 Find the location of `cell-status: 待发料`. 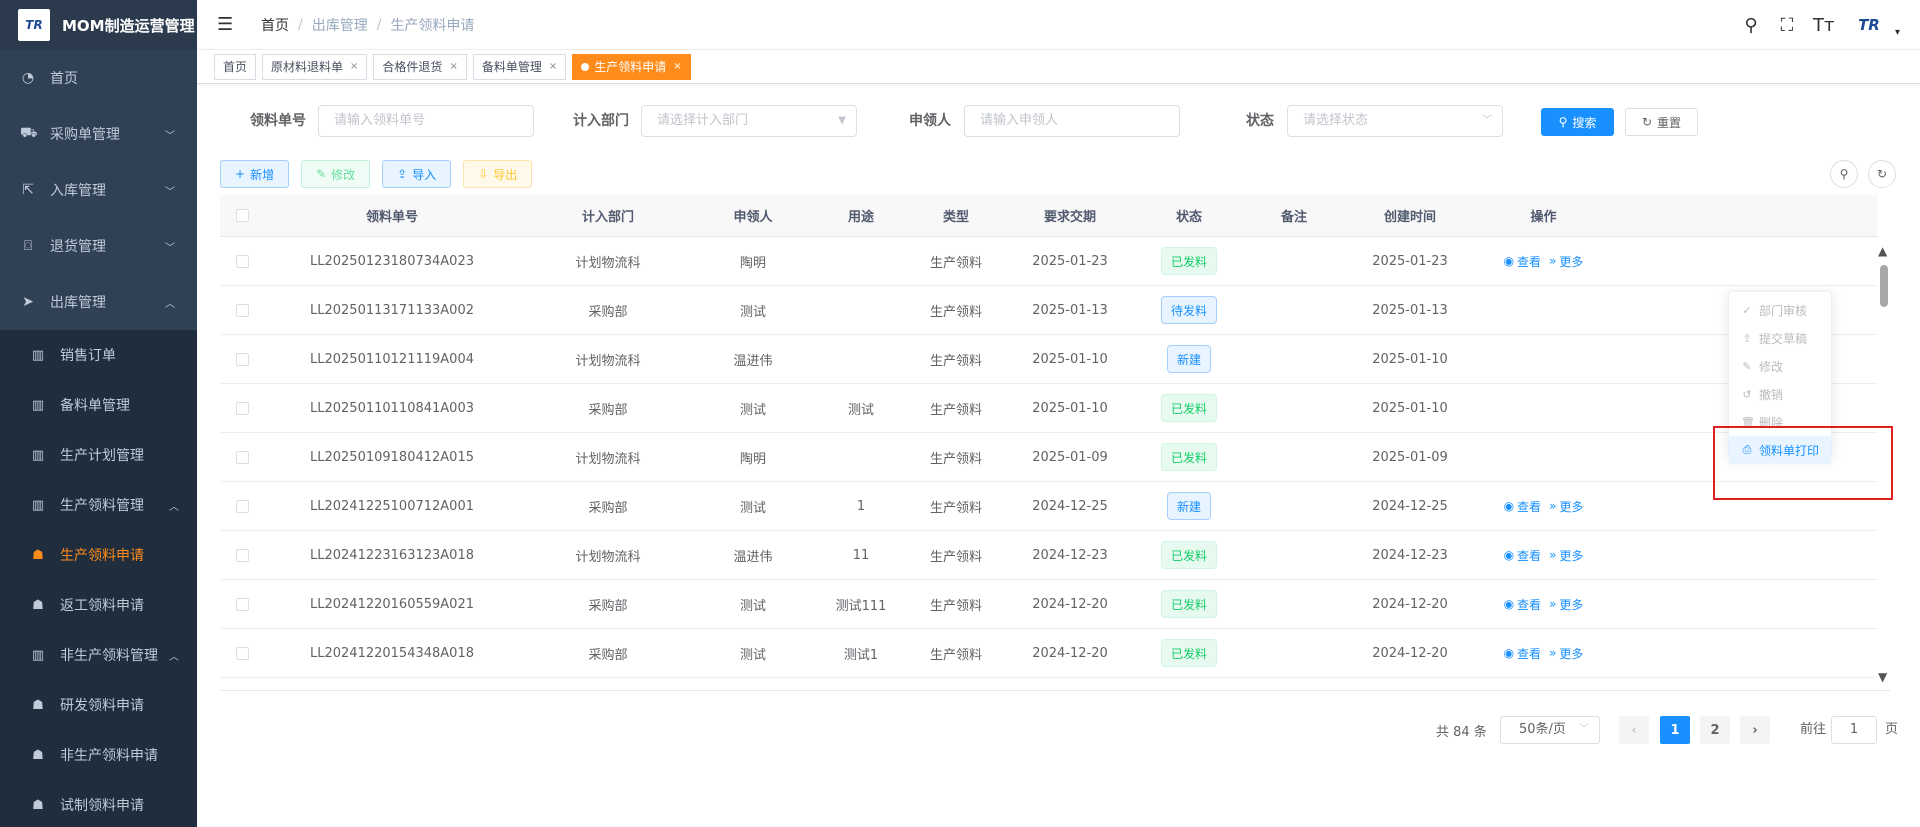

cell-status: 待发料 is located at coordinates (1189, 310).